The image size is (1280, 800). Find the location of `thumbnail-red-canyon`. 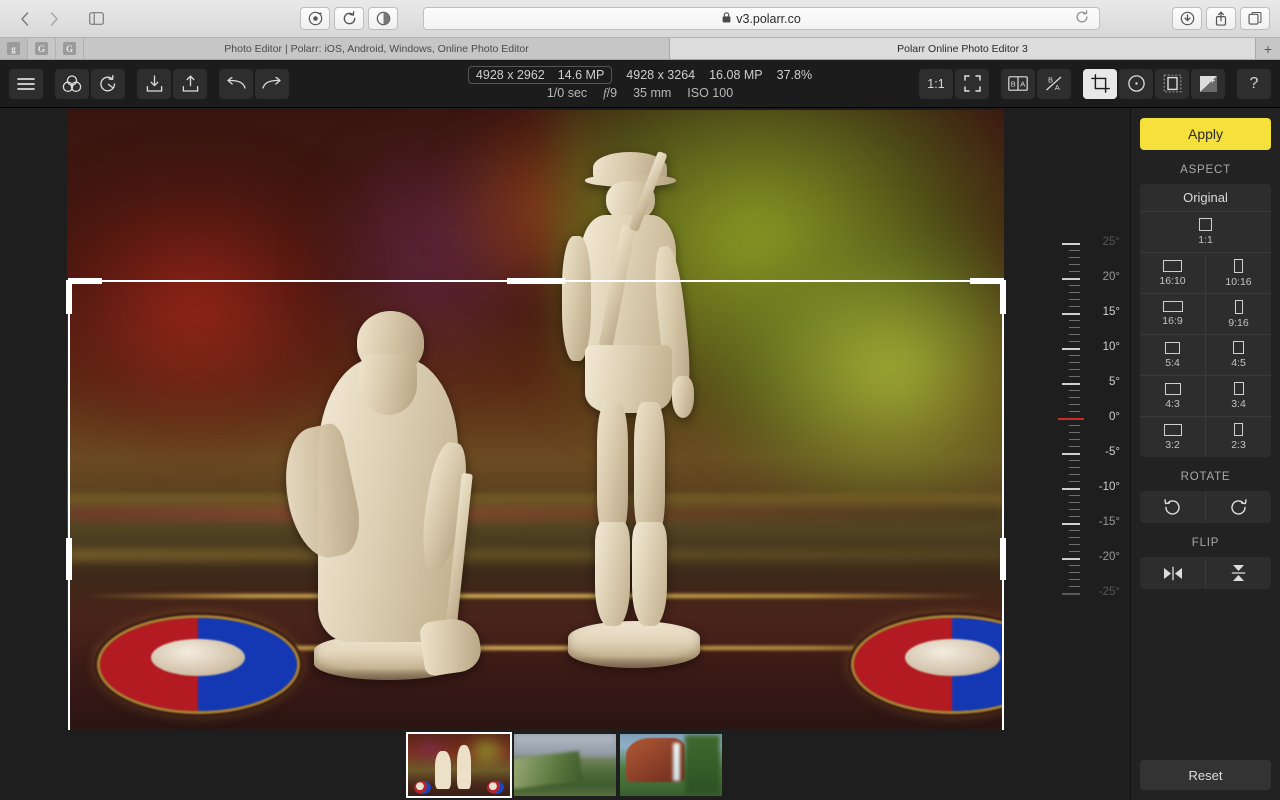

thumbnail-red-canyon is located at coordinates (671, 765).